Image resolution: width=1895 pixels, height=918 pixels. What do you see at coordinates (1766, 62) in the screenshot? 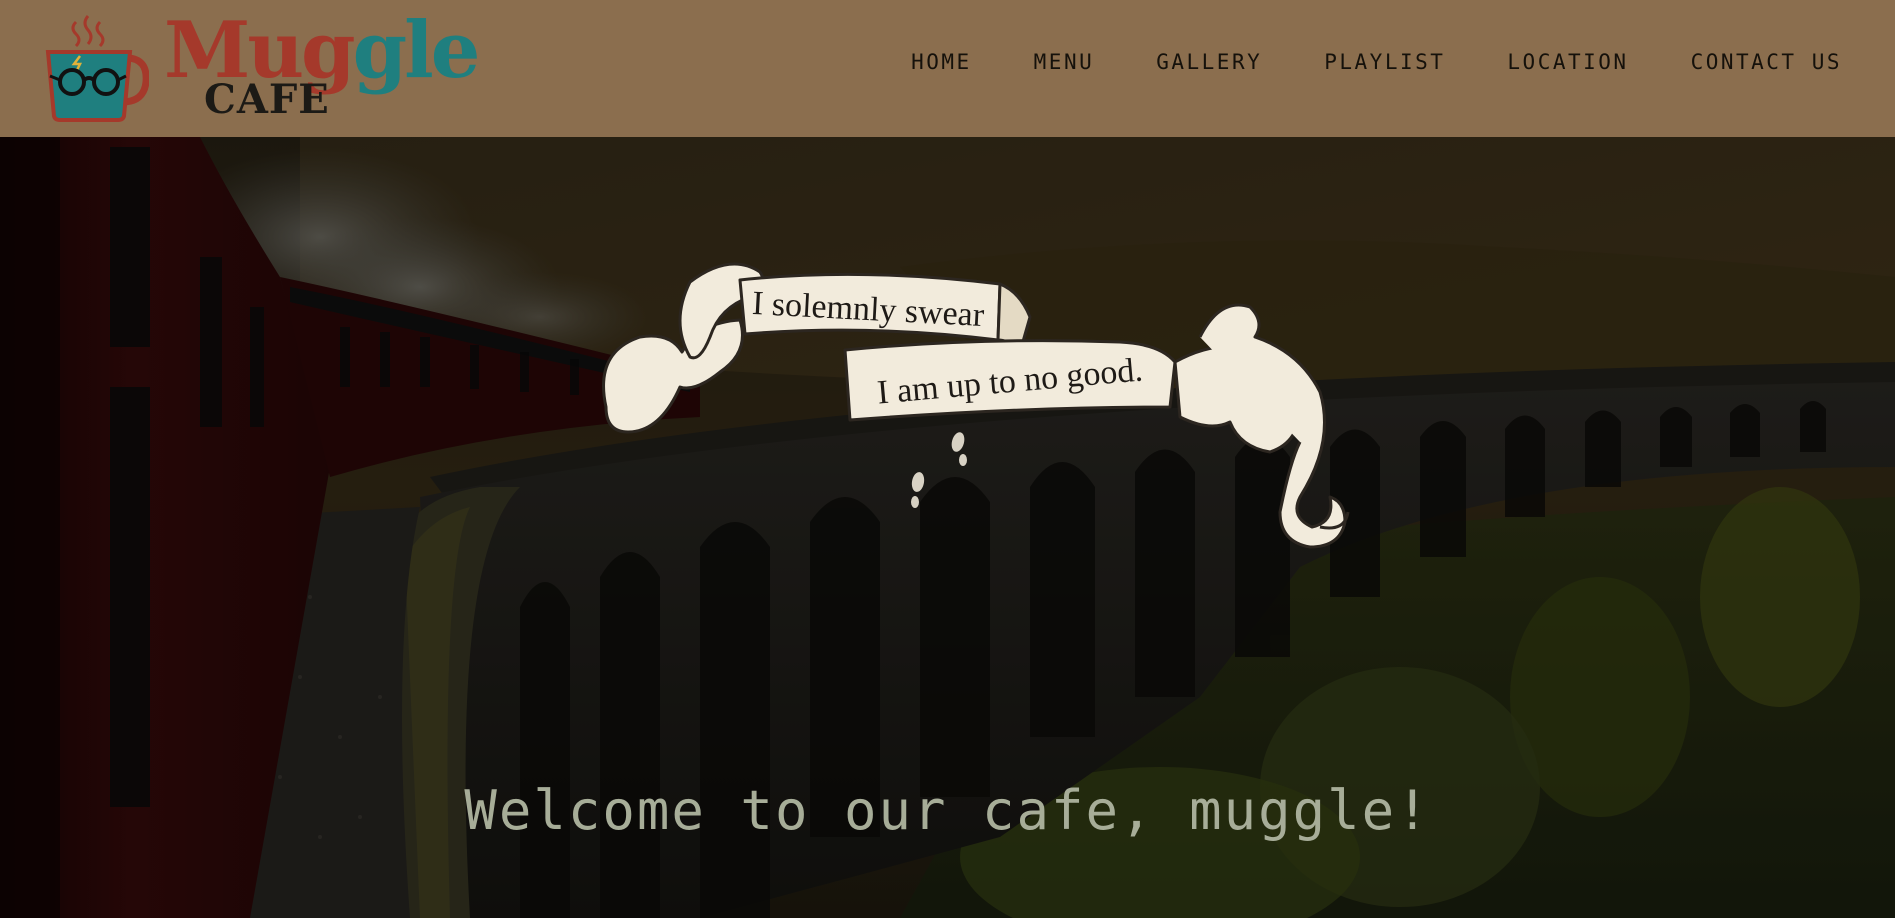
I see `nav-contact-us: CONTACT US` at bounding box center [1766, 62].